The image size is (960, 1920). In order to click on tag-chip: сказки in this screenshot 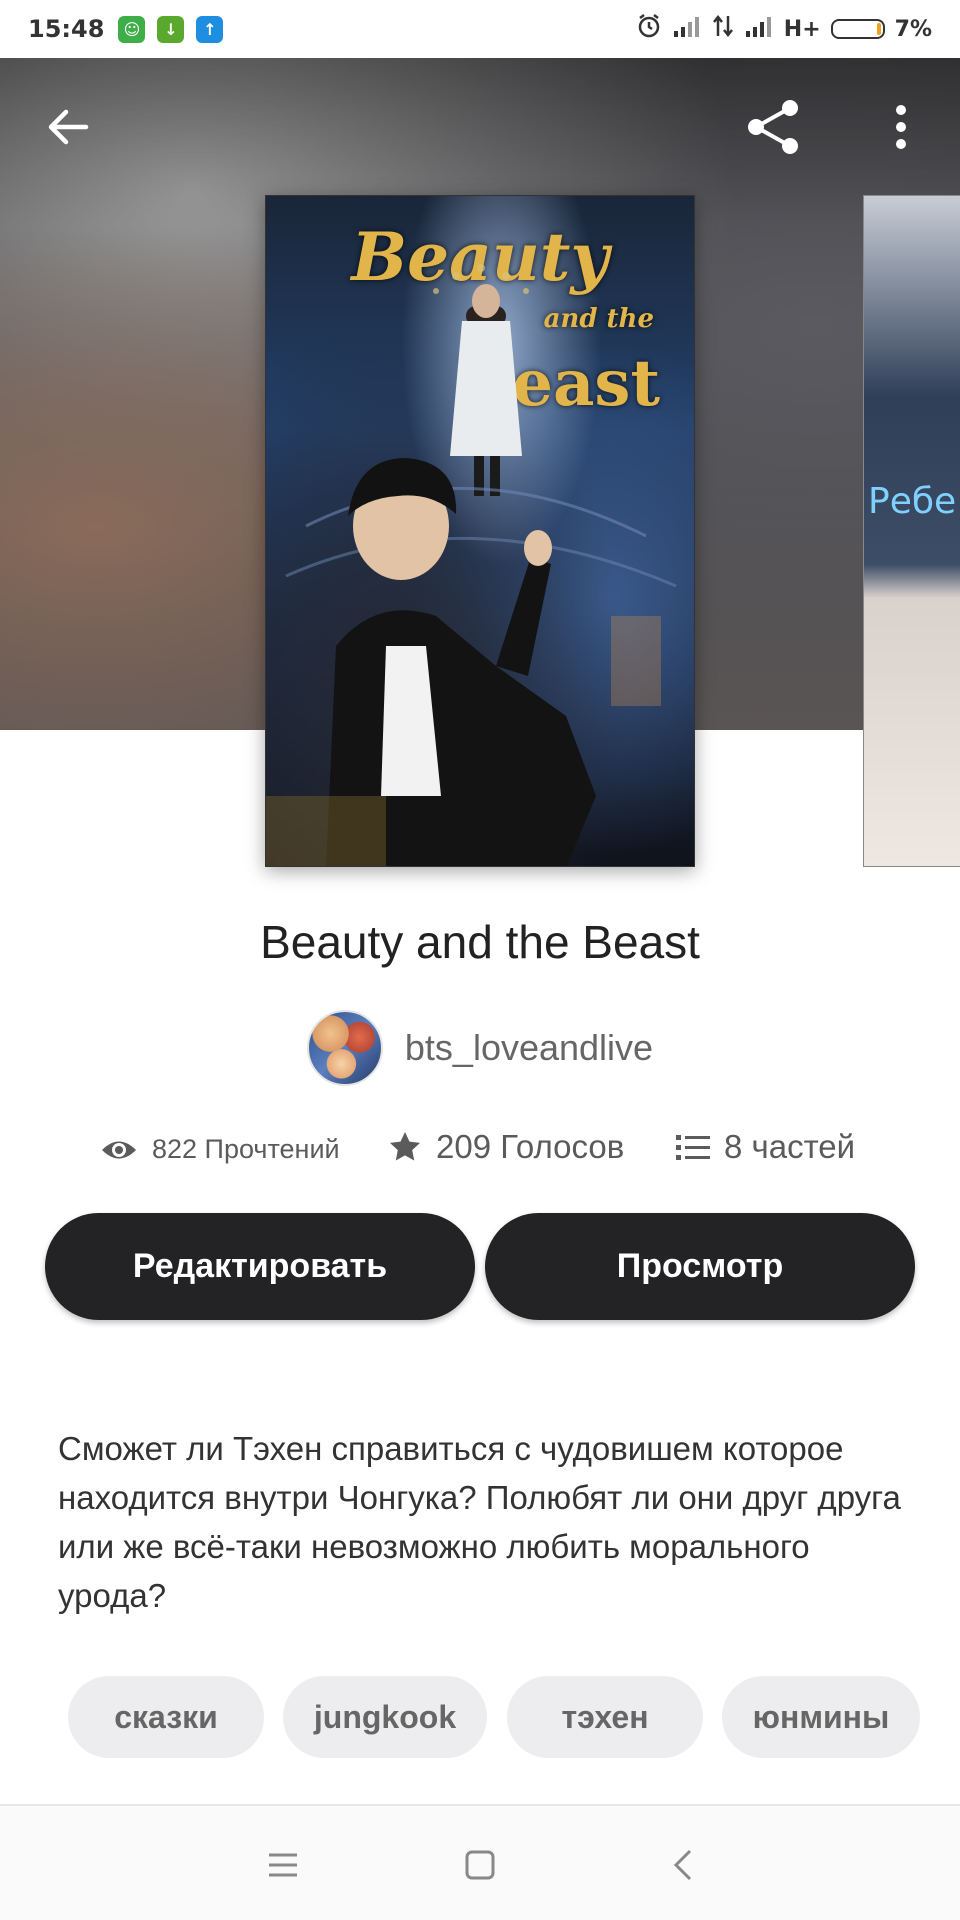, I will do `click(166, 1717)`.